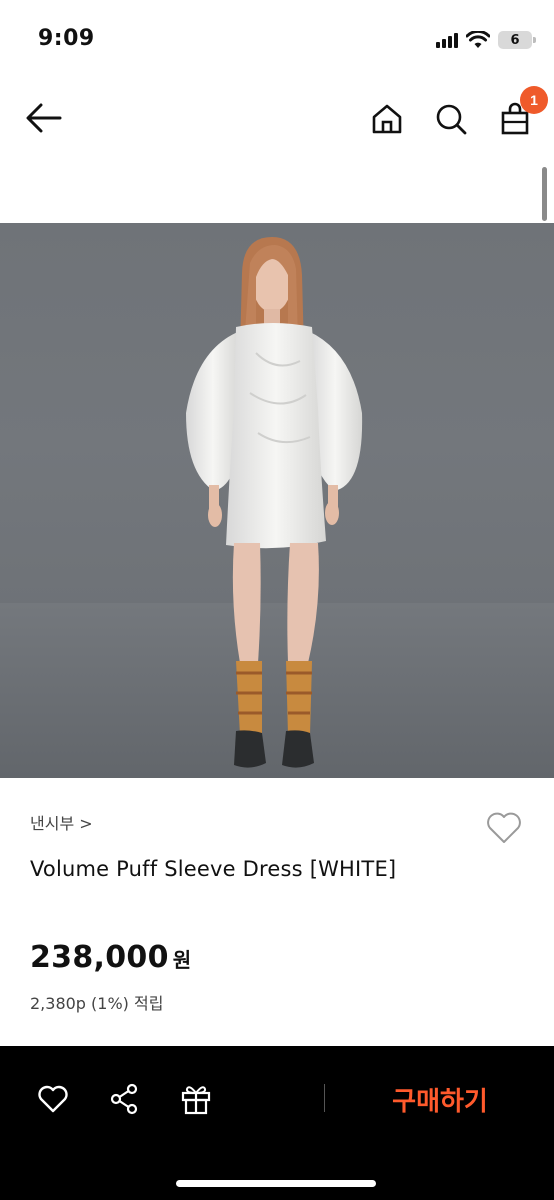 This screenshot has height=1200, width=554. I want to click on price-row: 238,000 원, so click(110, 957).